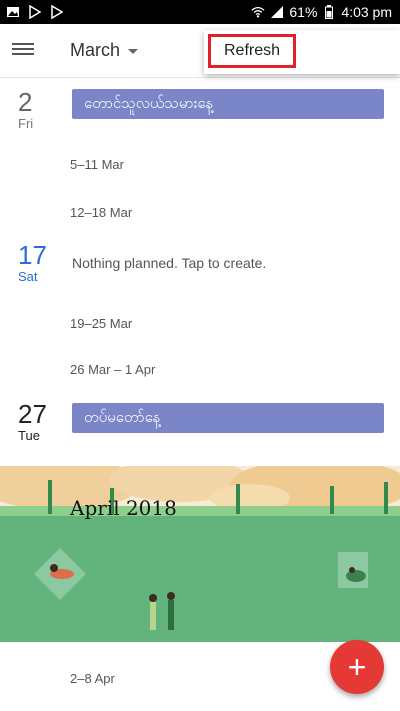 Image resolution: width=400 pixels, height=711 pixels. I want to click on hamburger-icon, so click(23, 50).